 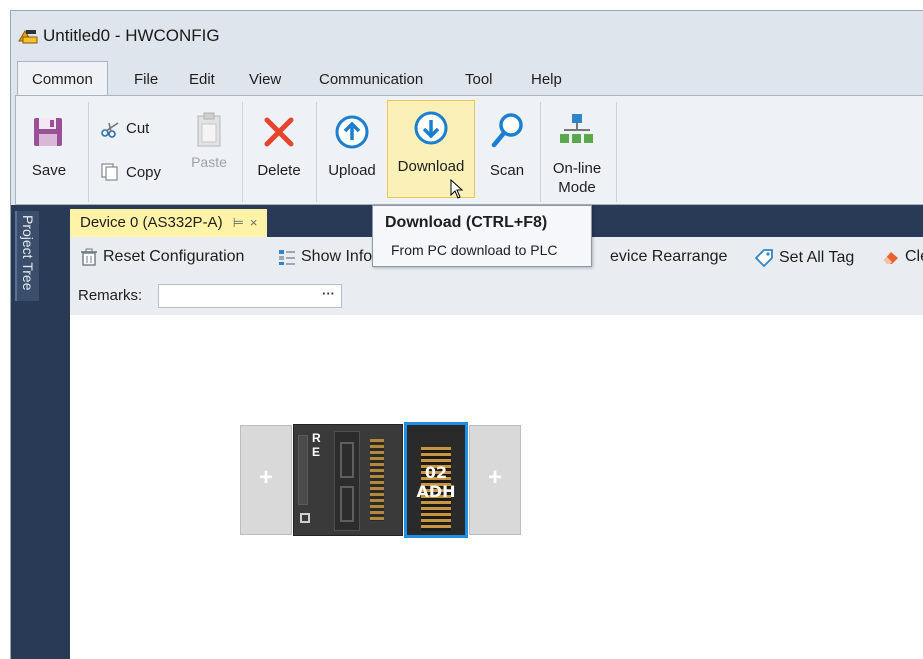 What do you see at coordinates (576, 128) in the screenshot?
I see `network-icon` at bounding box center [576, 128].